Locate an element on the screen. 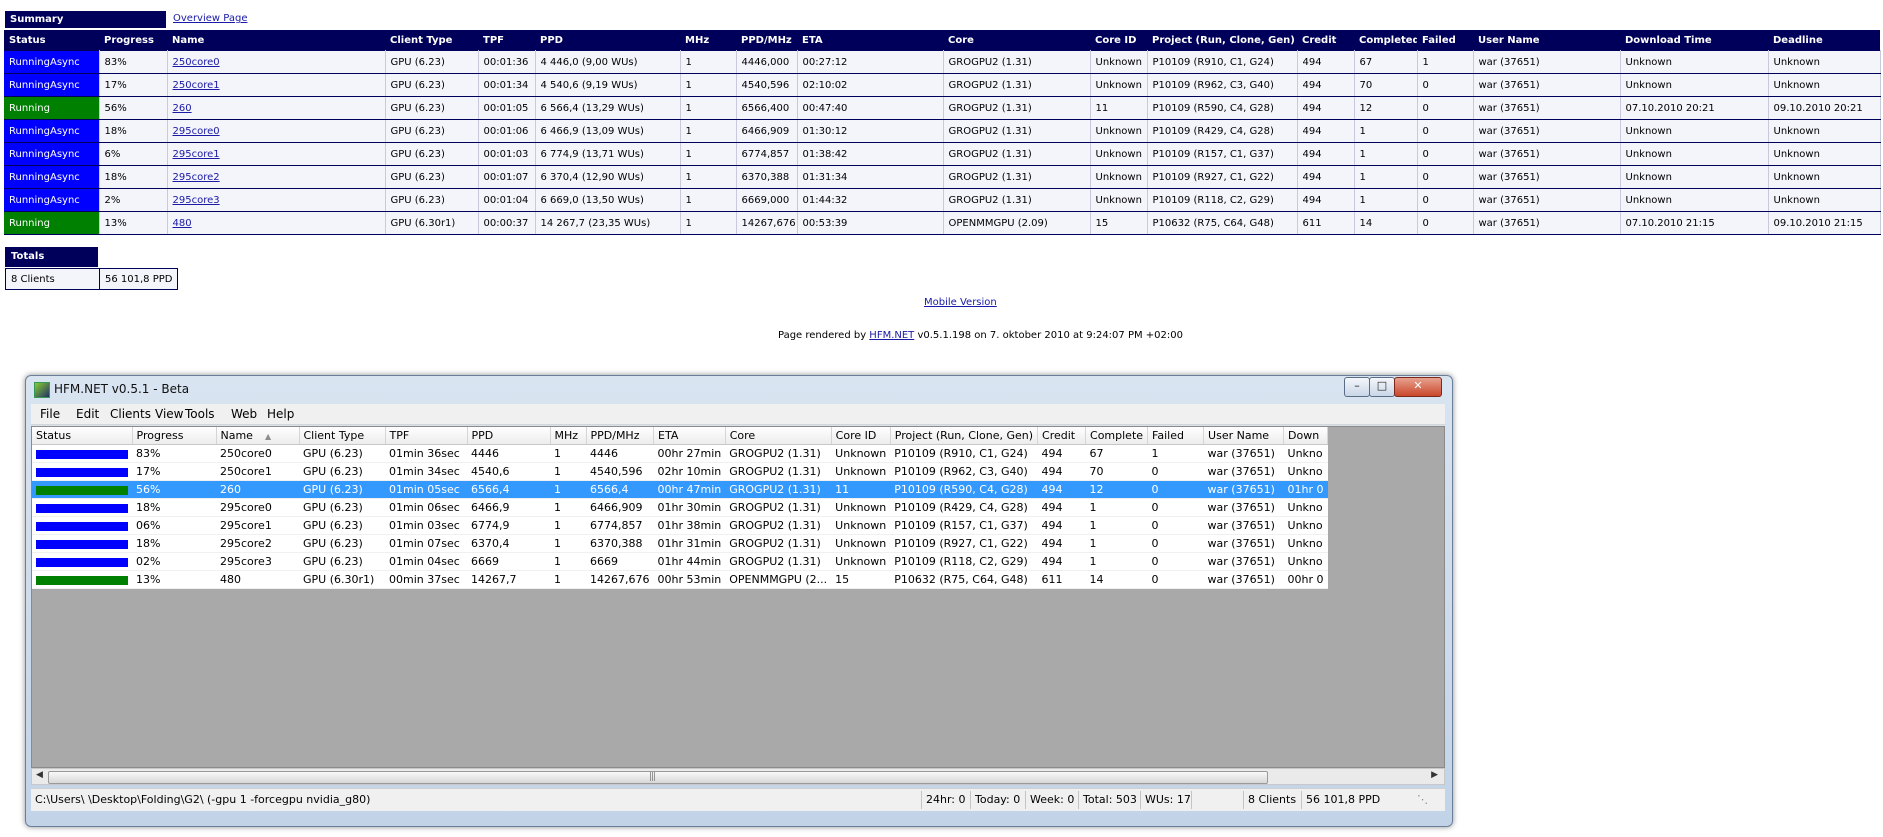 The width and height of the screenshot is (1883, 837). menu-edit: Edit is located at coordinates (87, 414).